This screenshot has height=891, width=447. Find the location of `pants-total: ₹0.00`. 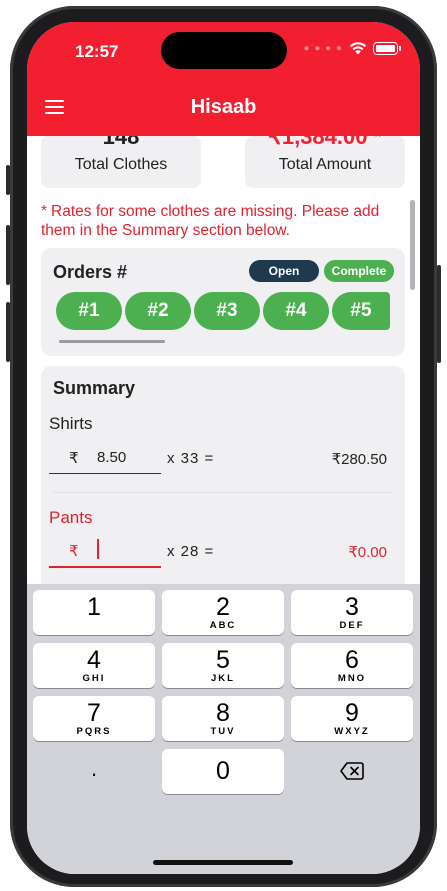

pants-total: ₹0.00 is located at coordinates (367, 552).